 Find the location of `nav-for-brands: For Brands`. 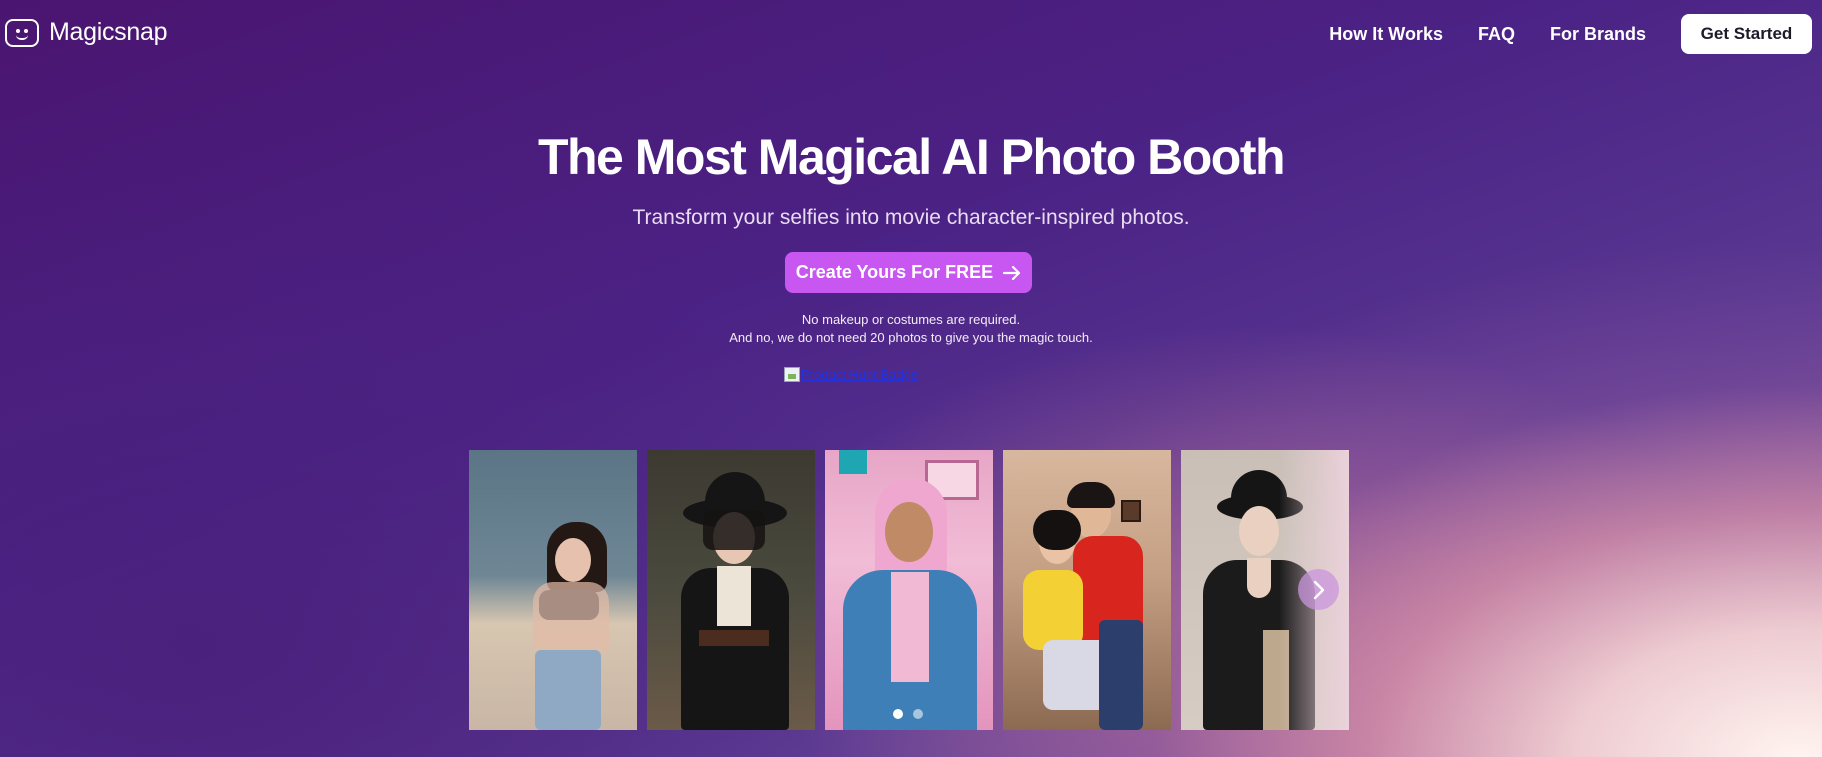

nav-for-brands: For Brands is located at coordinates (1598, 34).